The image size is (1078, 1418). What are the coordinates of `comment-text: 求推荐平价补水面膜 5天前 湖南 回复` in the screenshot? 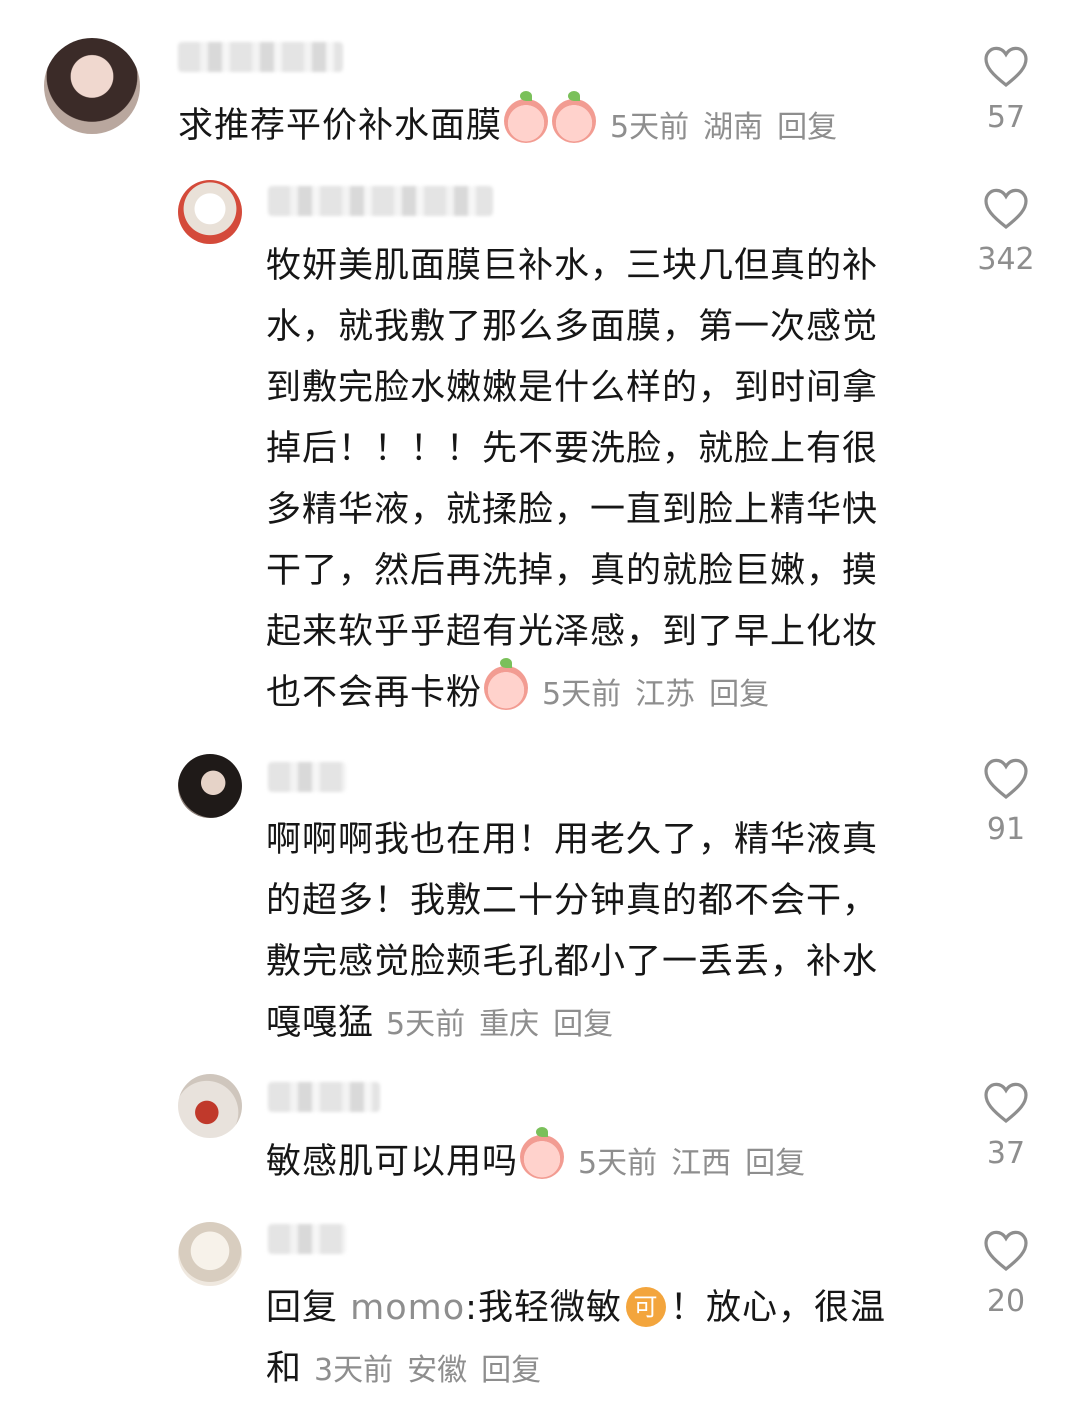 It's located at (514, 124).